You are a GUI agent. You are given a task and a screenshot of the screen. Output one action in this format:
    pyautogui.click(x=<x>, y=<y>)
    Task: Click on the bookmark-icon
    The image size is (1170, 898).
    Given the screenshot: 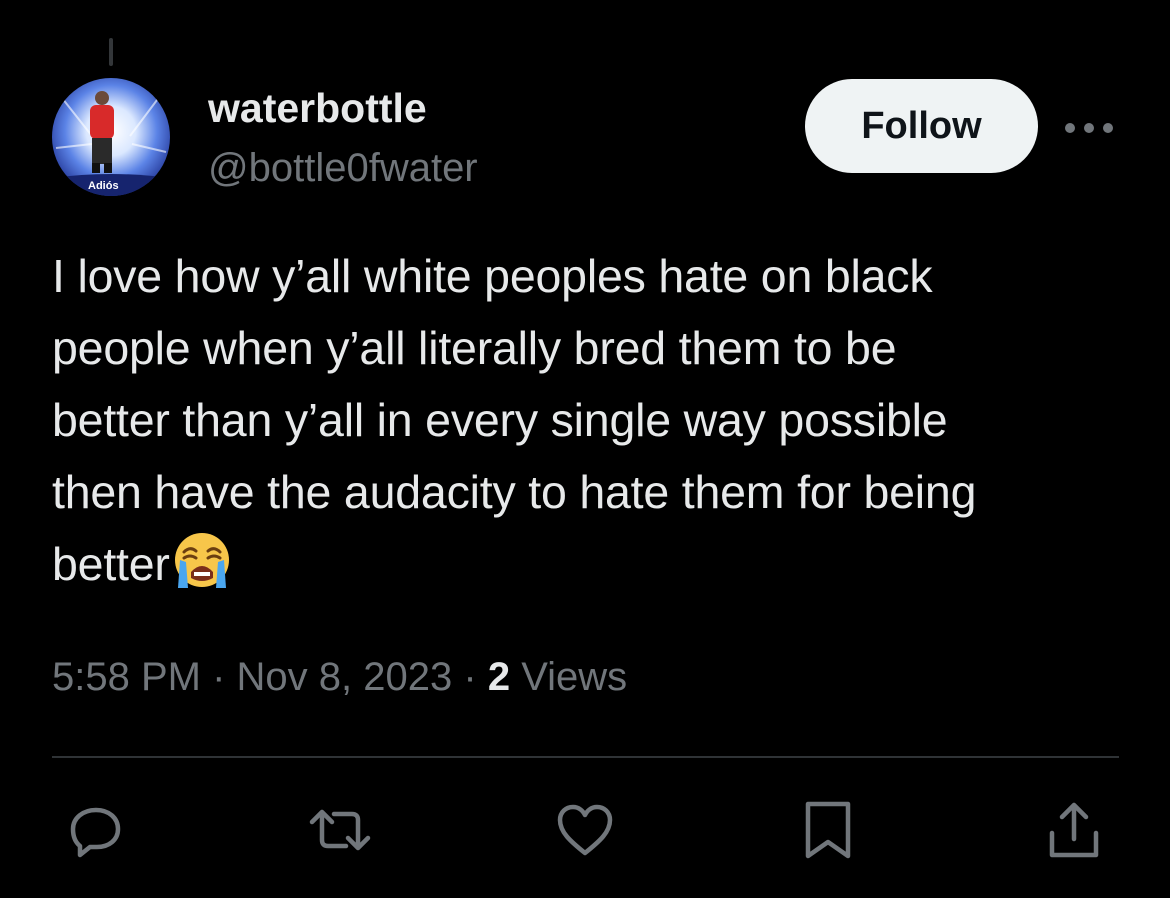 What is the action you would take?
    pyautogui.click(x=828, y=830)
    